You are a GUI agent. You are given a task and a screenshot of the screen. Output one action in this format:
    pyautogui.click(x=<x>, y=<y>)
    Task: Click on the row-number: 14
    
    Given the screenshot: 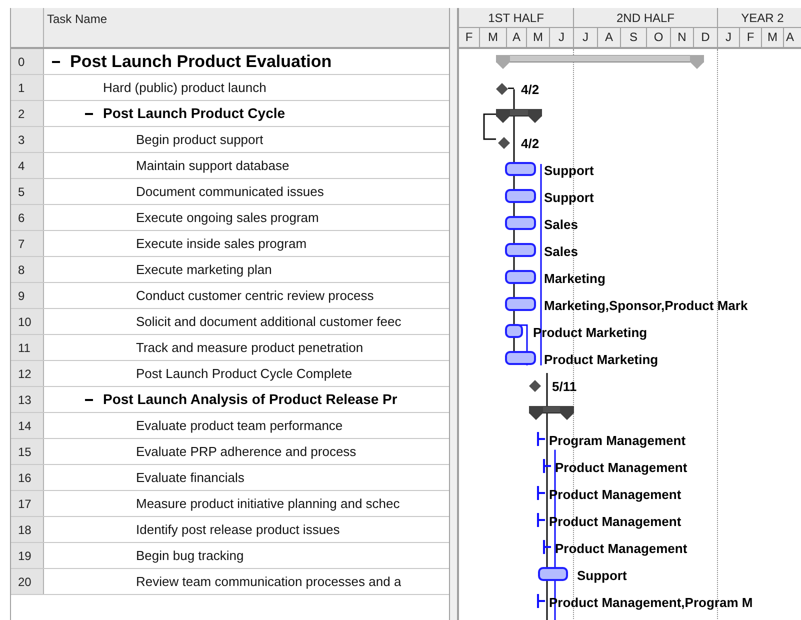 What is the action you would take?
    pyautogui.click(x=27, y=425)
    